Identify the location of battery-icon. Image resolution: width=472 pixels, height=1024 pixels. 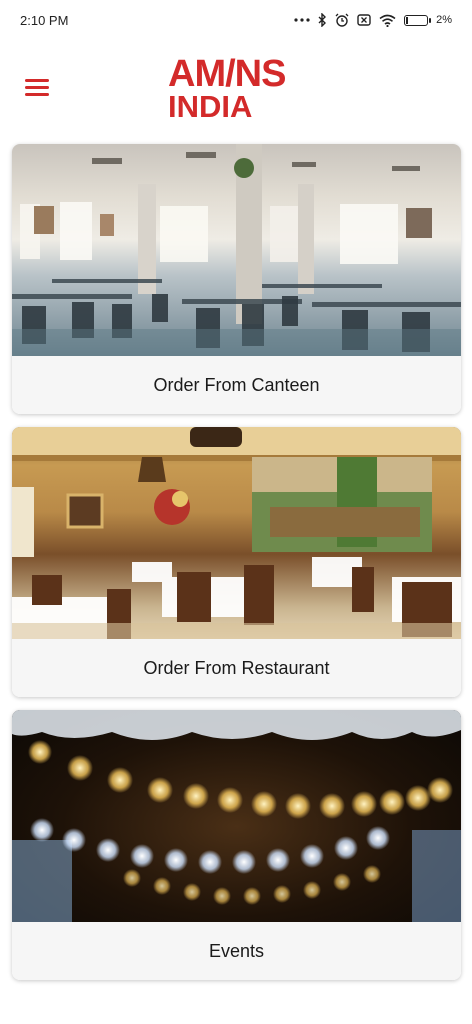
(418, 20).